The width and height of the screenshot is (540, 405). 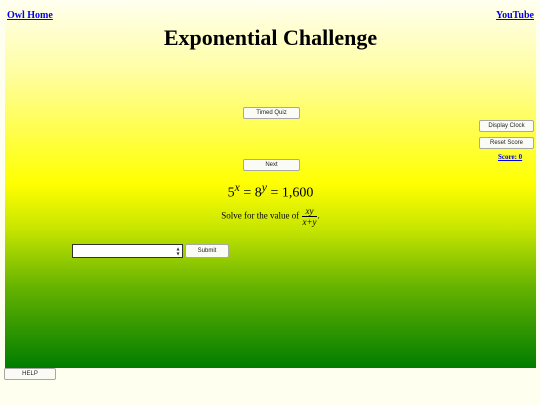 I want to click on youtube-link: YouTube, so click(x=515, y=15).